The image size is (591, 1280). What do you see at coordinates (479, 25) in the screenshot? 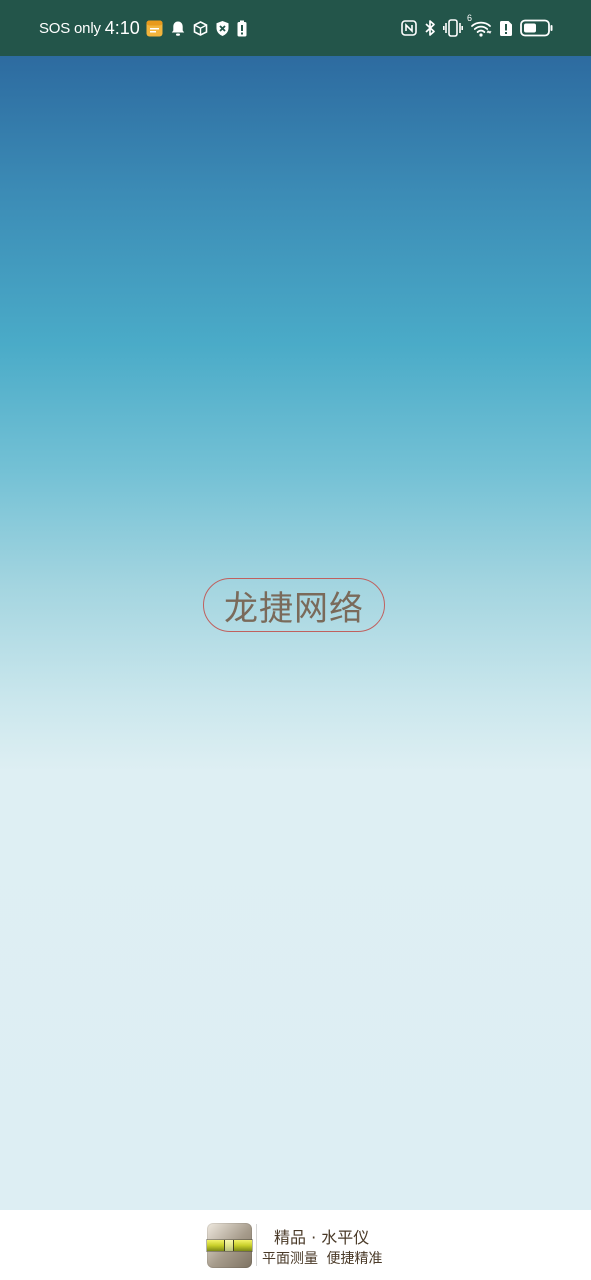
I see `wifi-icon: 6` at bounding box center [479, 25].